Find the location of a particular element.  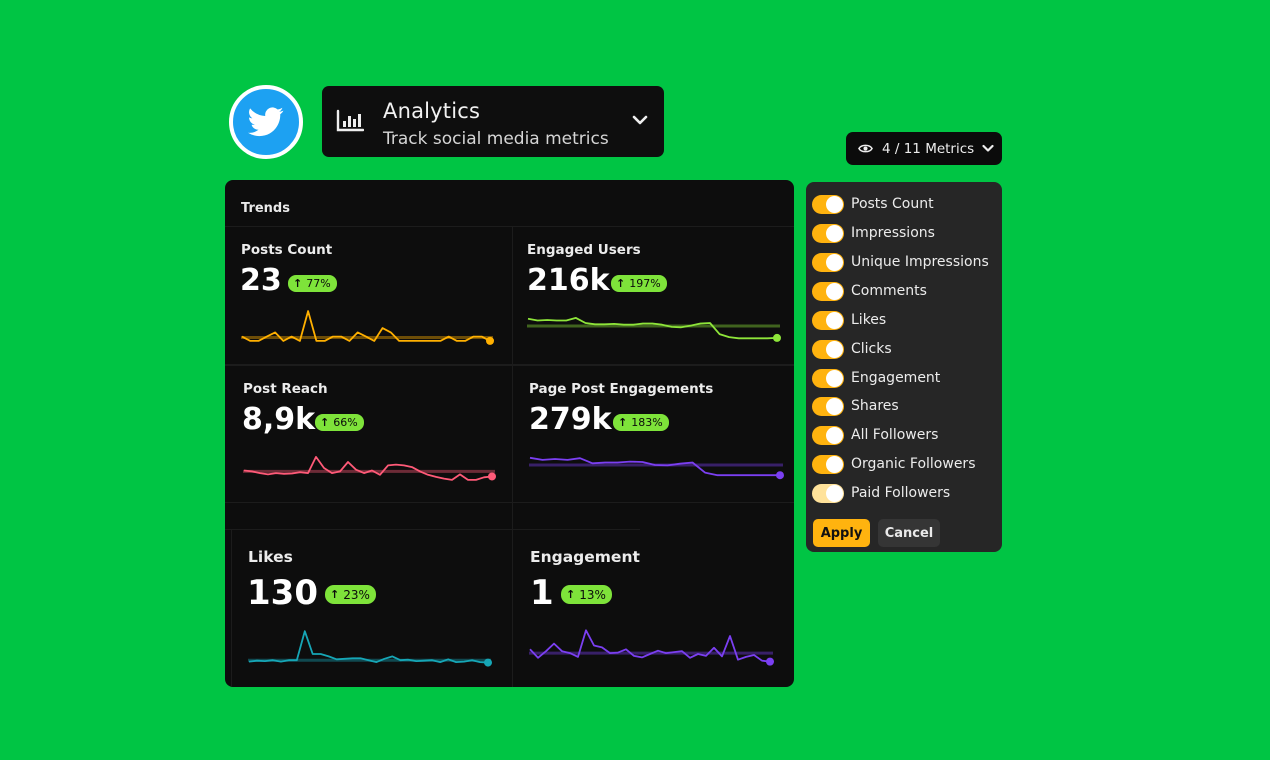

metric-toggle-item: Shares is located at coordinates (855, 406).